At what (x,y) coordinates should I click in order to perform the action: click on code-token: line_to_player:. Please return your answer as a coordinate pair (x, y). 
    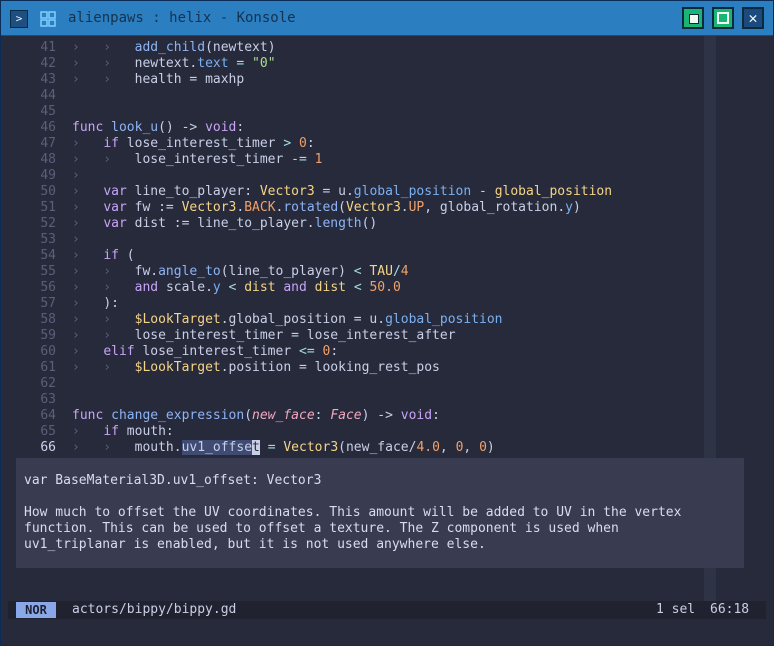
    Looking at the image, I should click on (197, 191).